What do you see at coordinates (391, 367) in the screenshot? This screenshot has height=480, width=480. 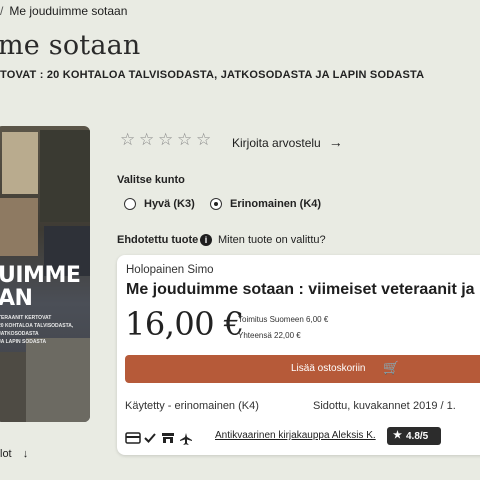 I see `cart-icon: 🛒` at bounding box center [391, 367].